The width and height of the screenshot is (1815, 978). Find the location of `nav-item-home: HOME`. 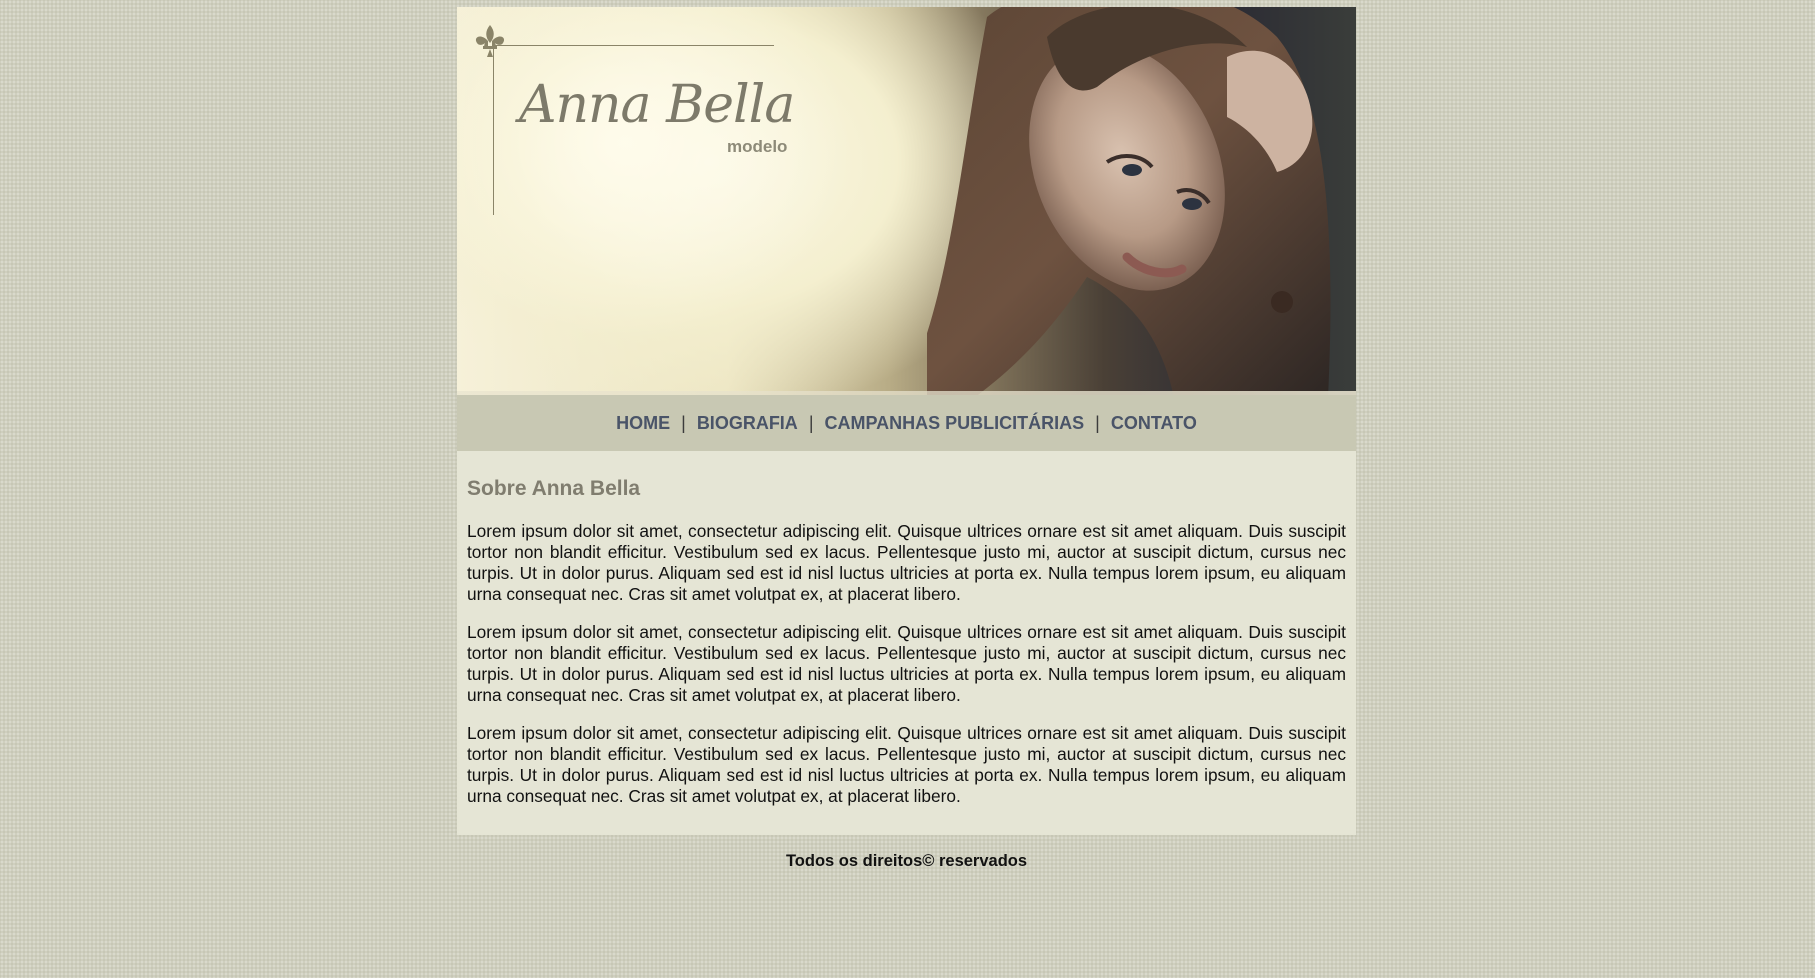

nav-item-home: HOME is located at coordinates (643, 423).